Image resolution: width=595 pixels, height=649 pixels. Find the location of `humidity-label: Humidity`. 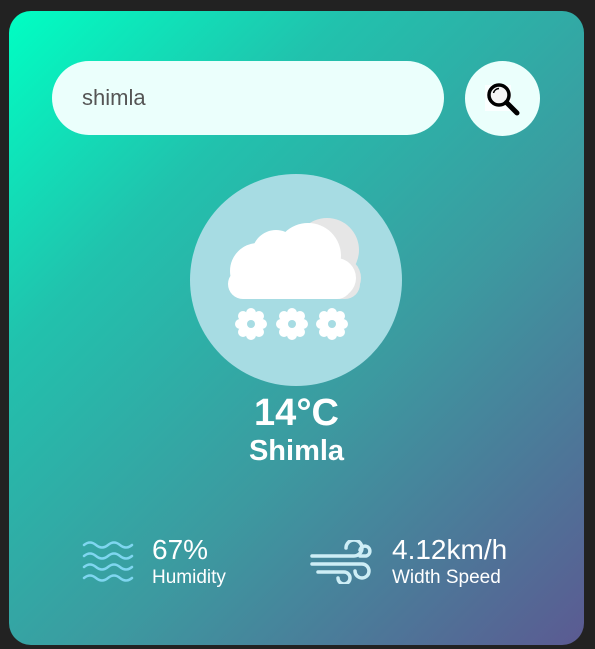

humidity-label: Humidity is located at coordinates (189, 577).